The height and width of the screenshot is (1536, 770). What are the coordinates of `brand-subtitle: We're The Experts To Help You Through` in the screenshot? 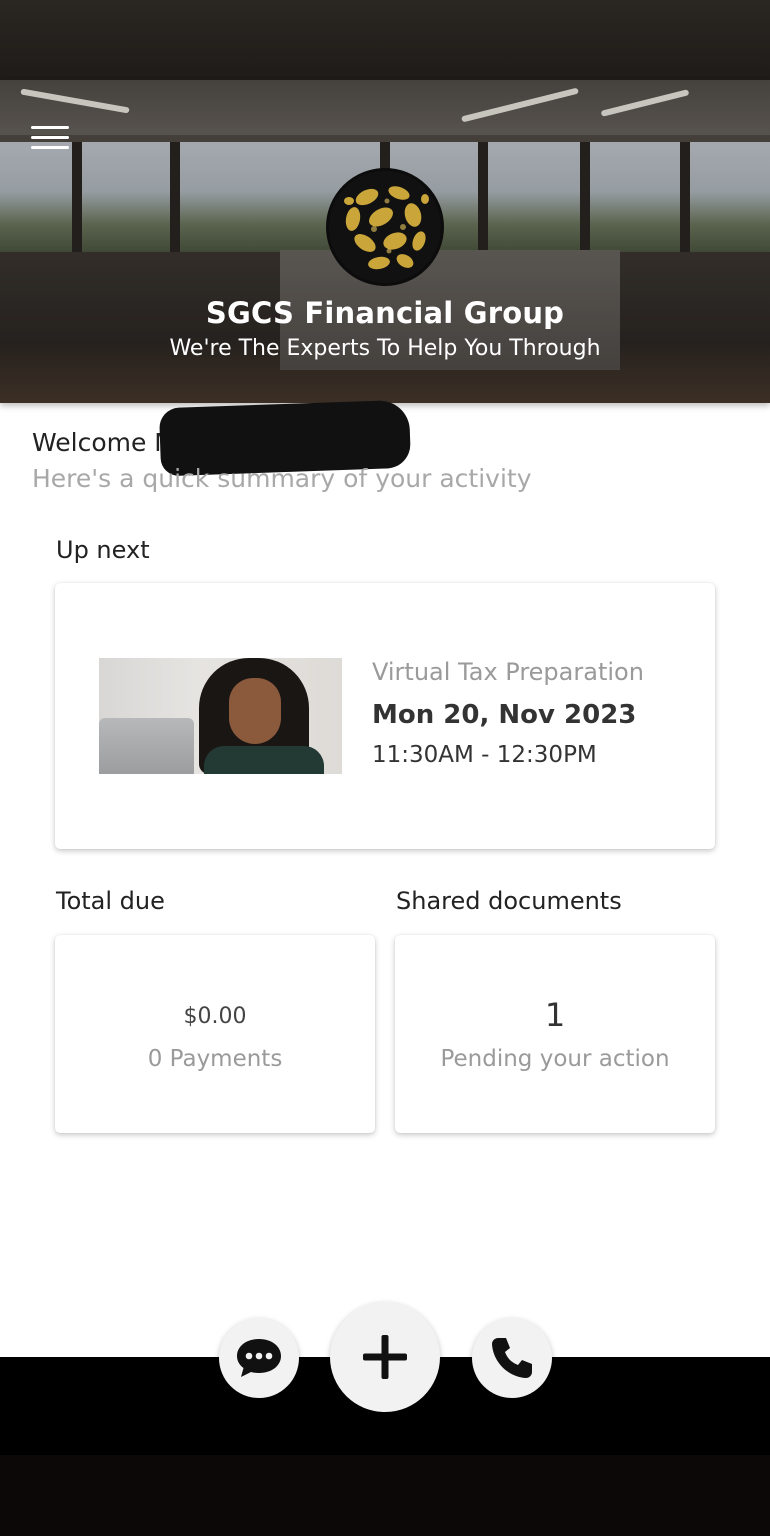 It's located at (385, 348).